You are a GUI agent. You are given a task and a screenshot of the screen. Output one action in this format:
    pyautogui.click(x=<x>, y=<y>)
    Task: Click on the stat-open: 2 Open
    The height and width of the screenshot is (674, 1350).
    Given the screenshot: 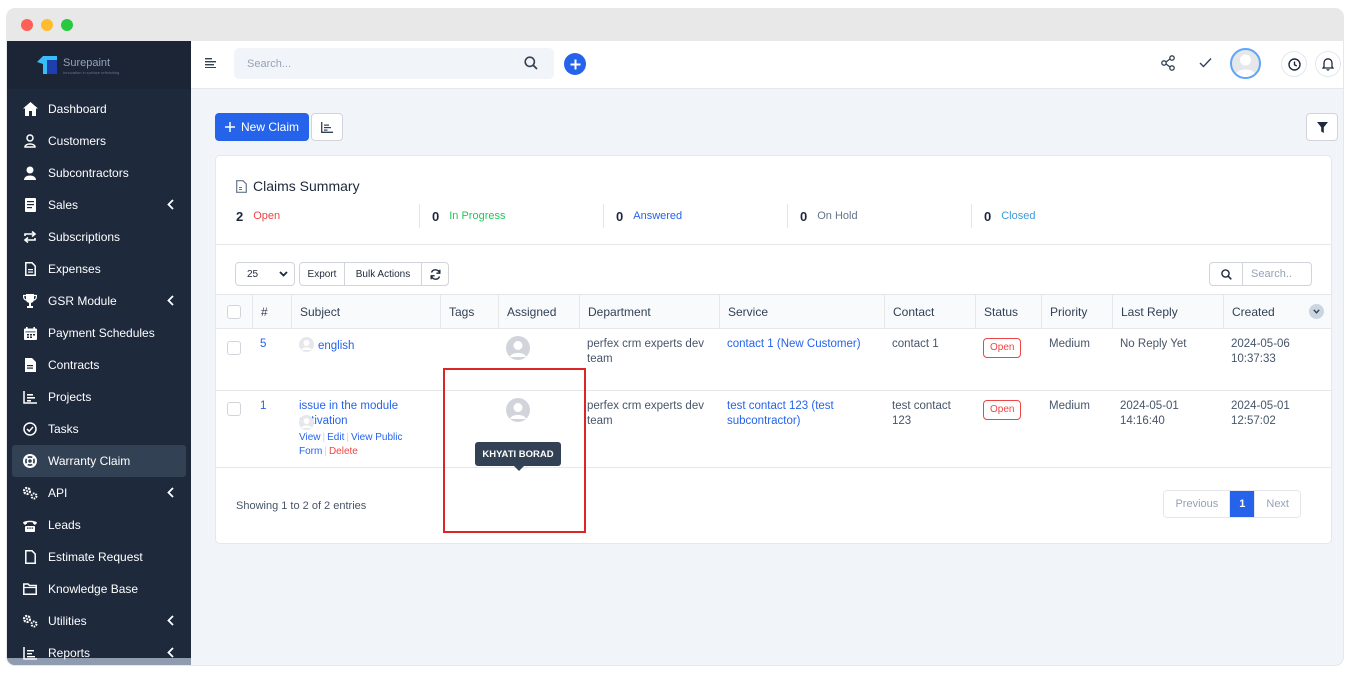 What is the action you would take?
    pyautogui.click(x=328, y=216)
    